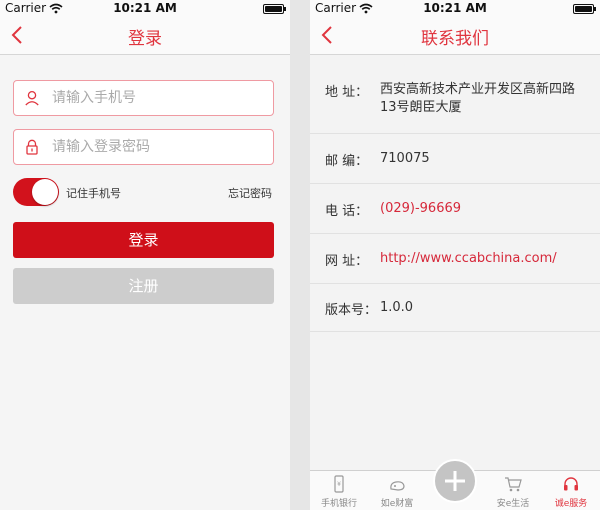 The image size is (600, 510). What do you see at coordinates (347, 211) in the screenshot?
I see `phone-label: 电 话：` at bounding box center [347, 211].